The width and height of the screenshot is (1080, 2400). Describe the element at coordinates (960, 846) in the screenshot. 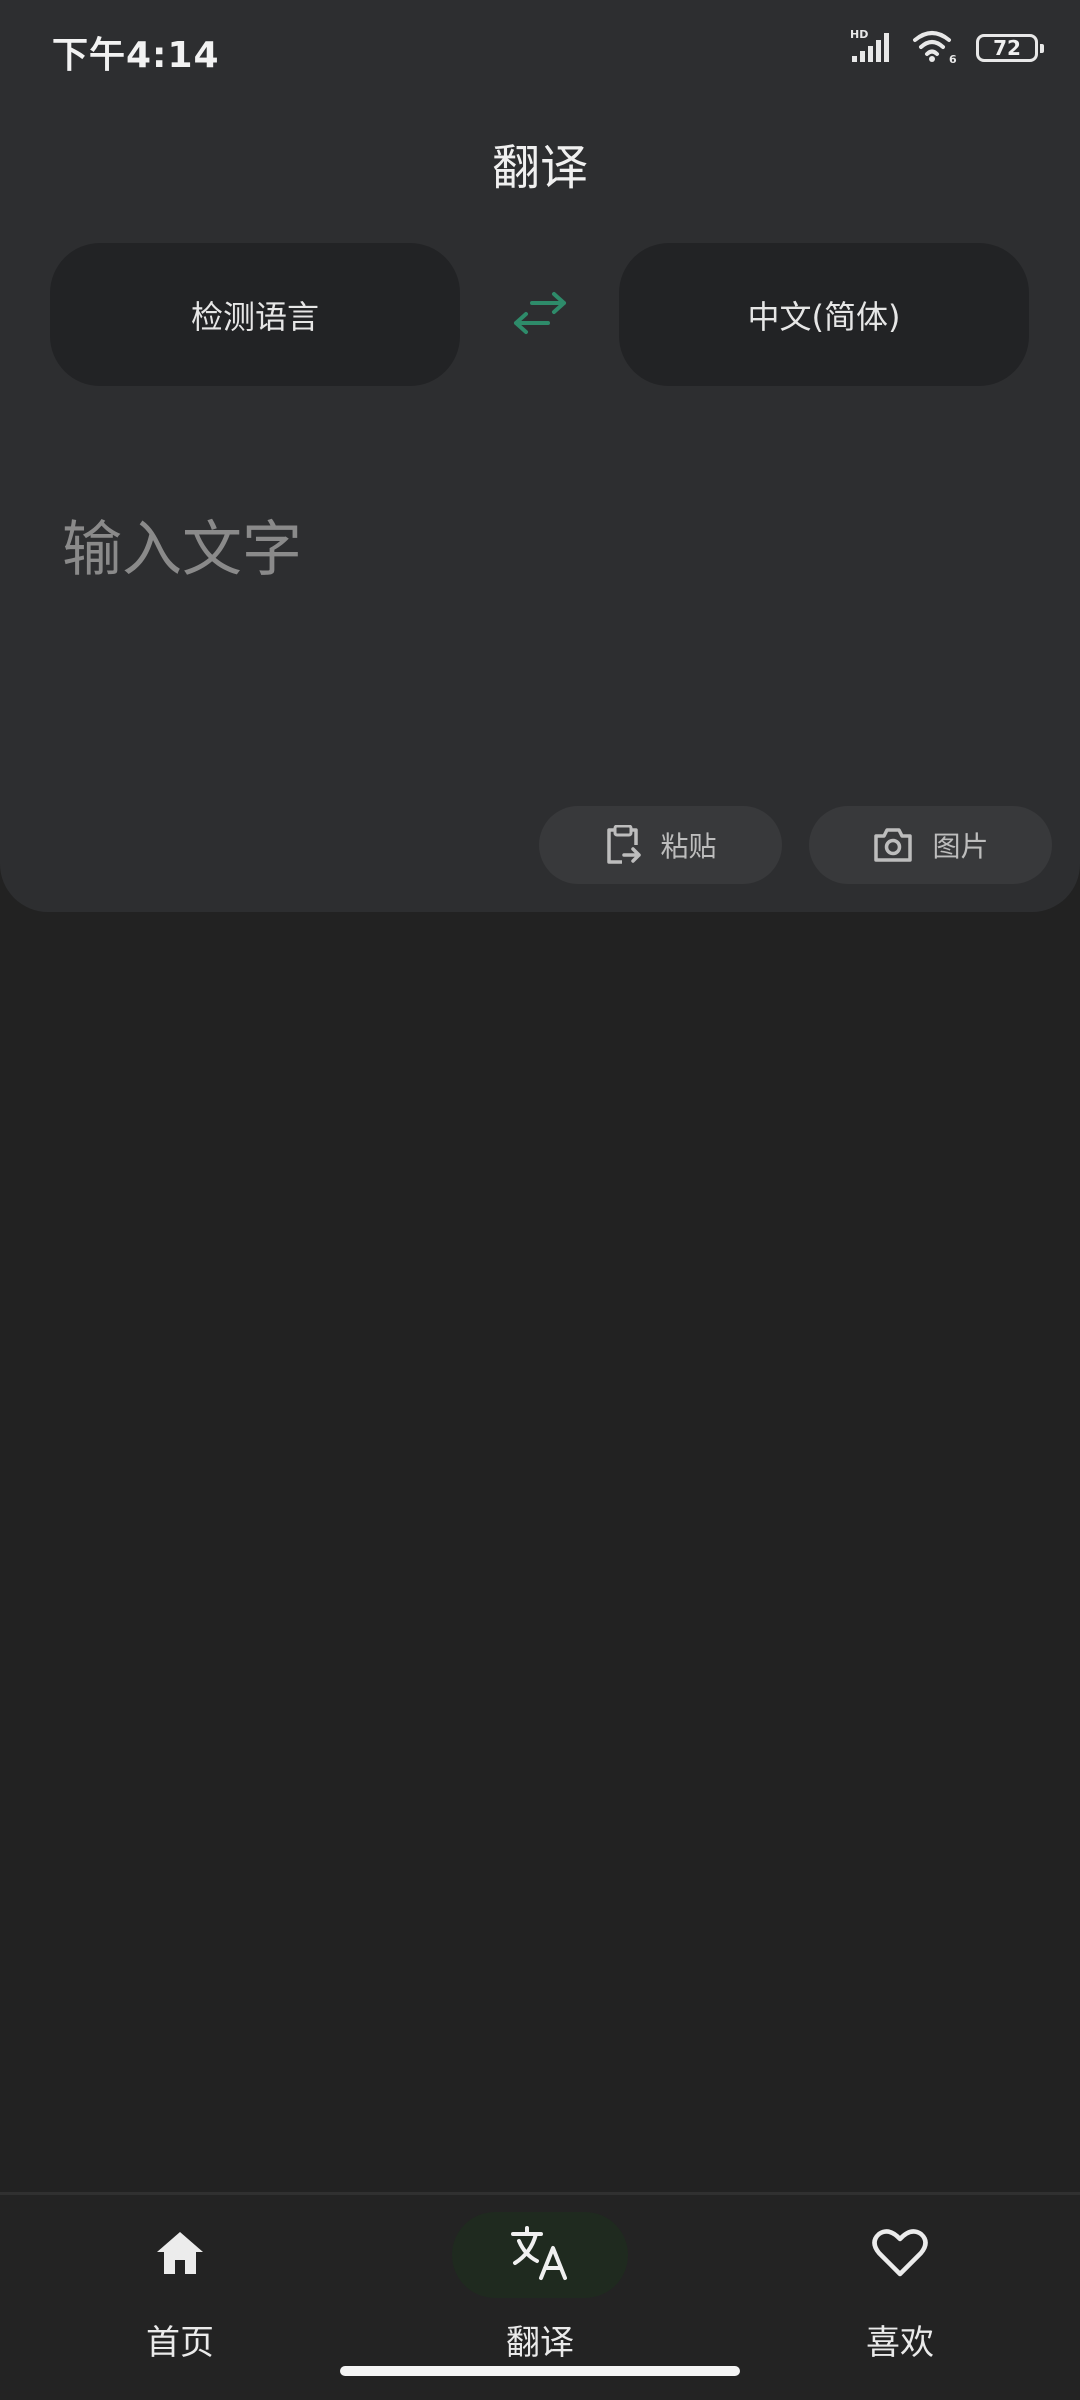

I see `image-label: 图片` at that location.